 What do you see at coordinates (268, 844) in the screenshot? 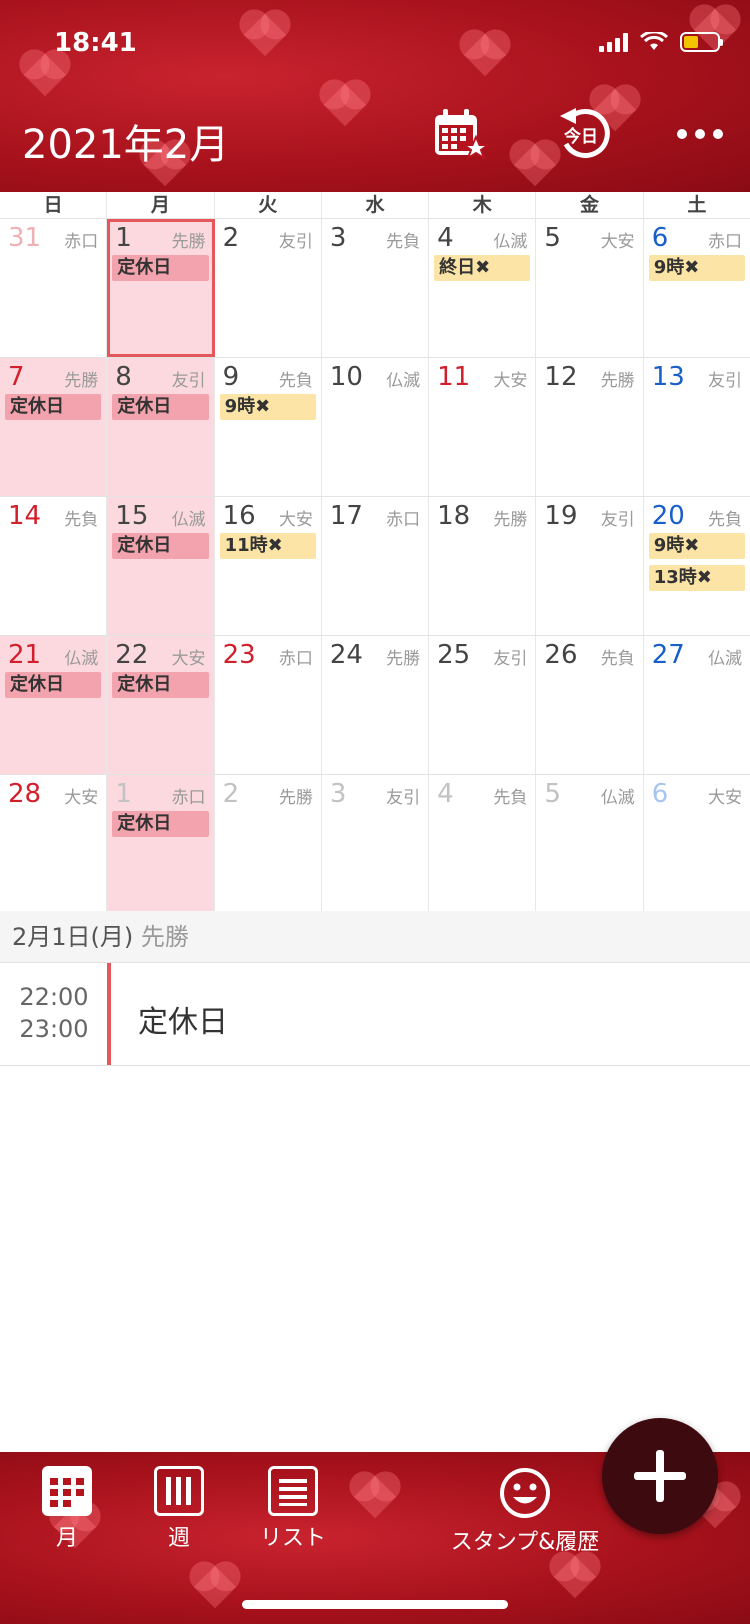
I see `day-cell: 2 先勝` at bounding box center [268, 844].